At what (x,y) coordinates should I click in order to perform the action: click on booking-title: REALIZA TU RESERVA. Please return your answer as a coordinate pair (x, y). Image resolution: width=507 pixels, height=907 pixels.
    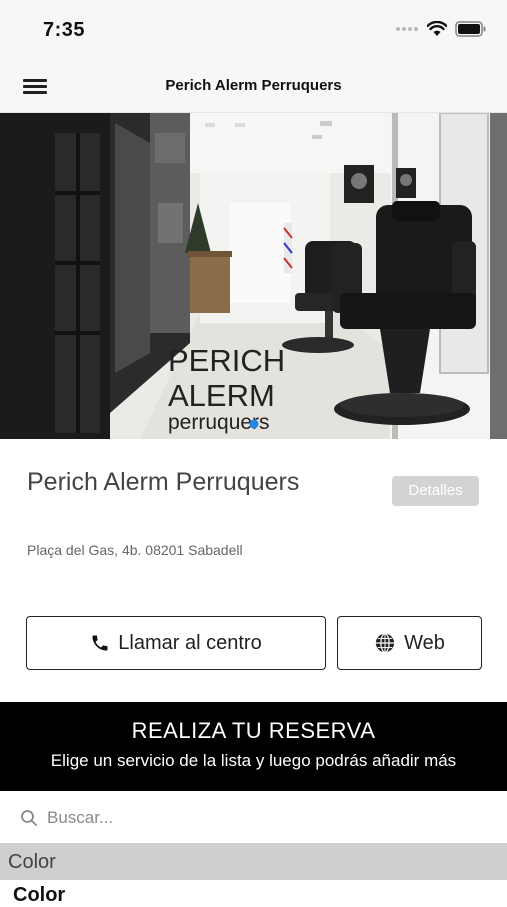
    Looking at the image, I should click on (253, 730).